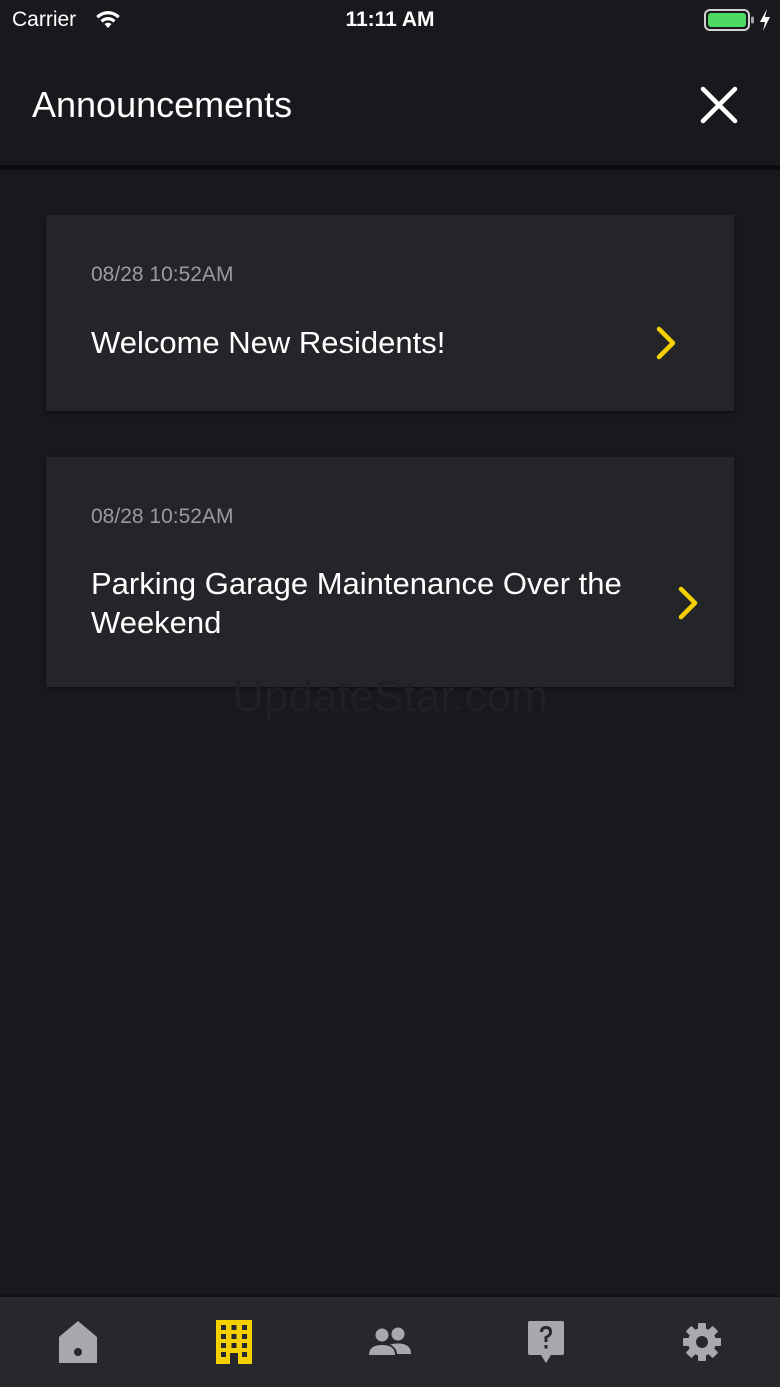  I want to click on announcement-card: 08/28 10:52AM Welcome New Residents!, so click(390, 313).